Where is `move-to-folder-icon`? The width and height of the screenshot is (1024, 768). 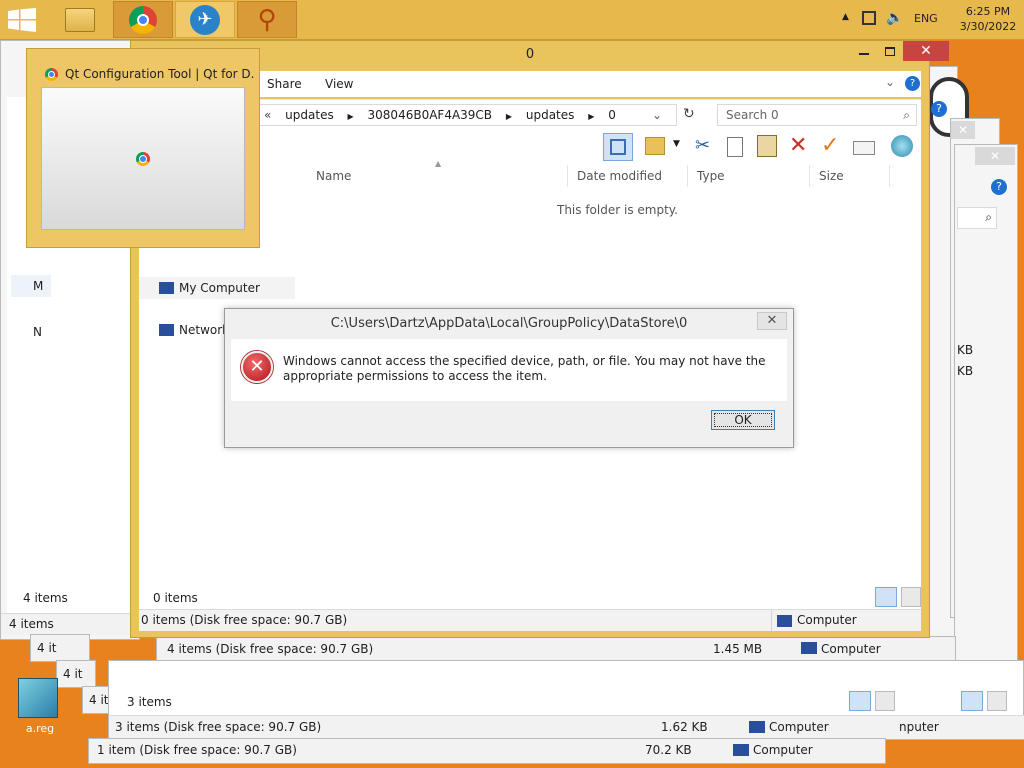
move-to-folder-icon is located at coordinates (655, 146).